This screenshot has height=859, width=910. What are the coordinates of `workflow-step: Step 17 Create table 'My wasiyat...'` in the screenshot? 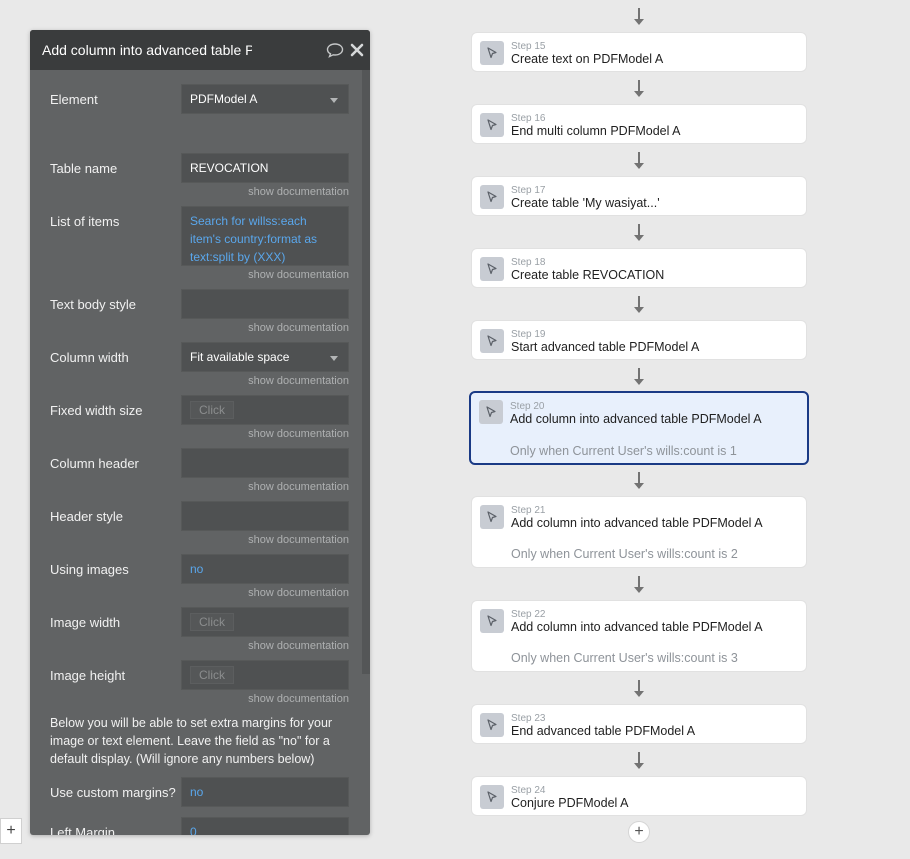 It's located at (639, 196).